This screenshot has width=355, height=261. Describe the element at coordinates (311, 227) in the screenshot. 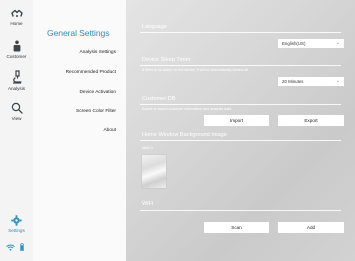

I see `wifi-add-button: Add` at that location.